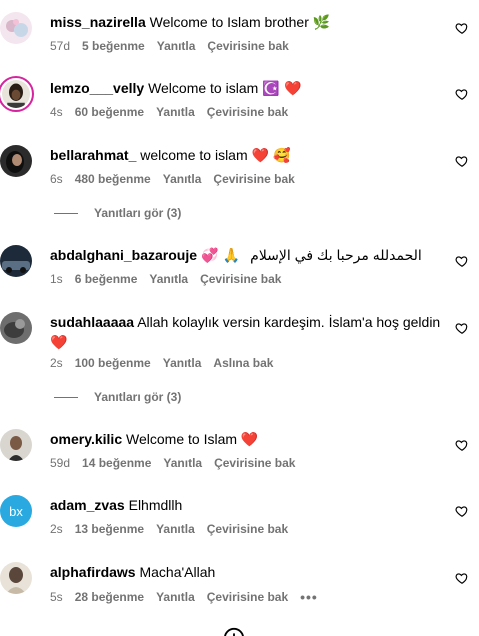 The width and height of the screenshot is (479, 636). I want to click on comment-body: Macha'Allah, so click(177, 572).